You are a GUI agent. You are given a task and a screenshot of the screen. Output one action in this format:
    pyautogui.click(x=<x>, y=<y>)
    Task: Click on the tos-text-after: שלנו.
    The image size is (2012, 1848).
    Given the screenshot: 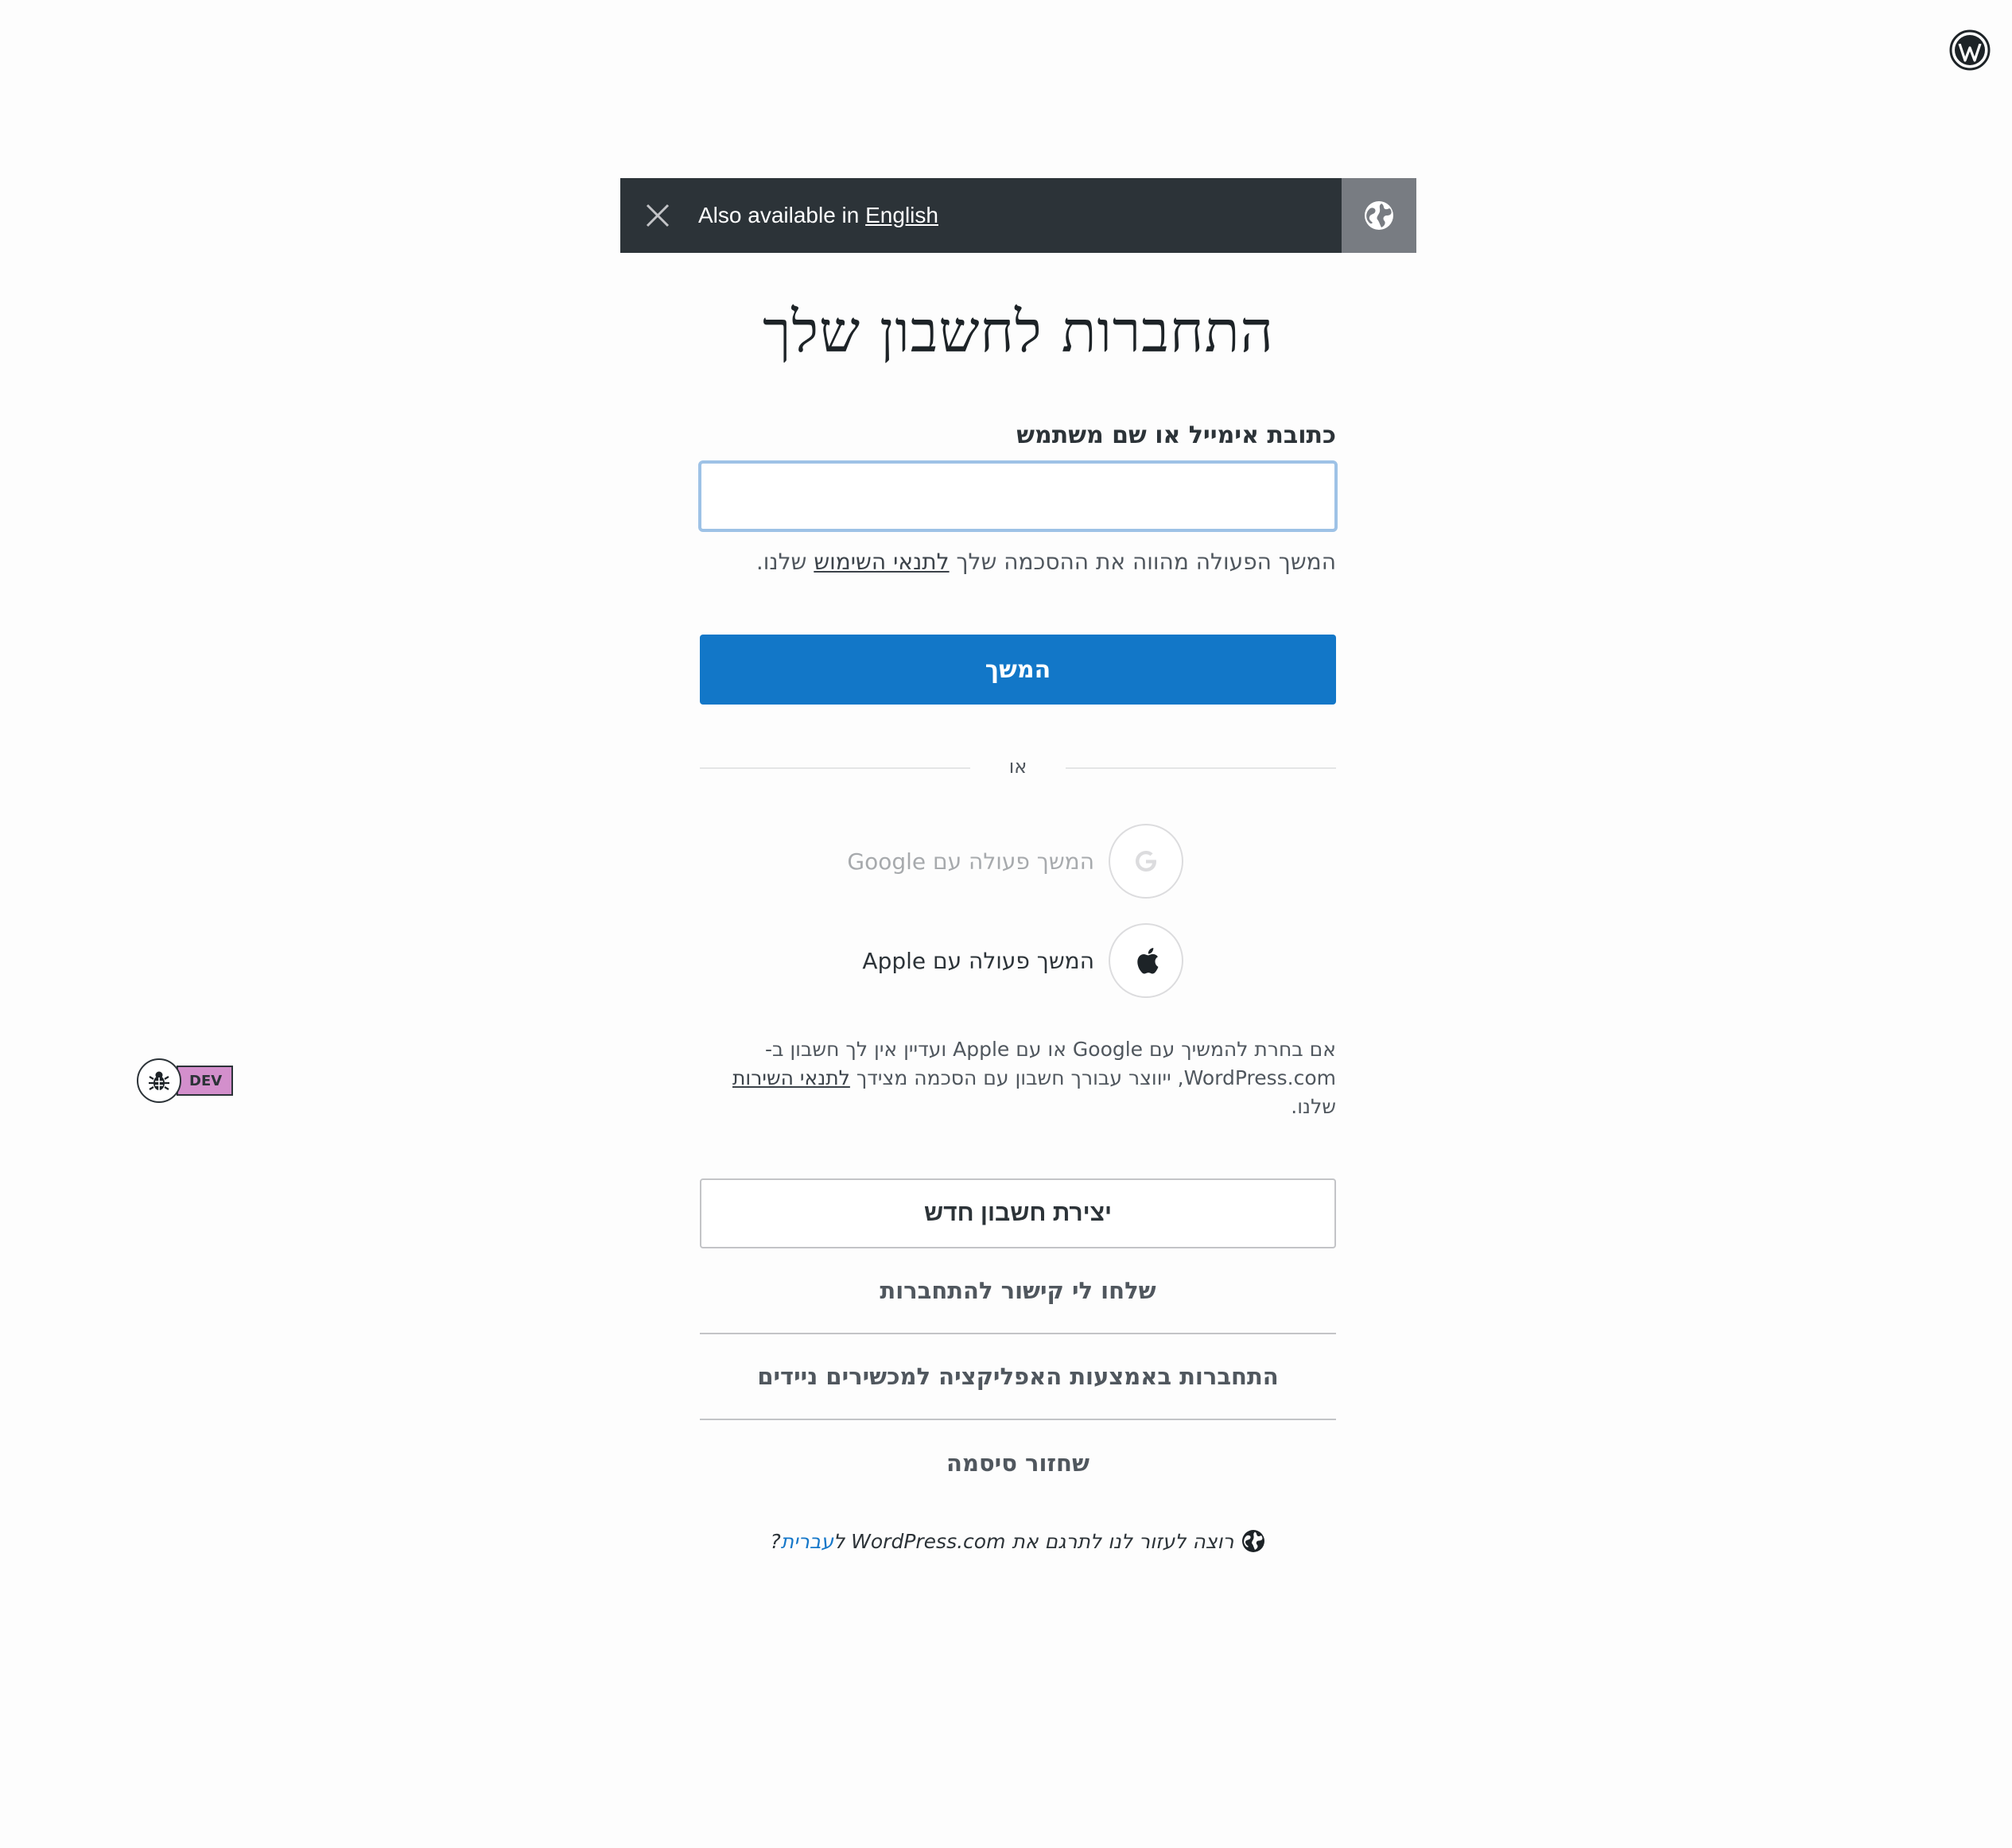 What is the action you would take?
    pyautogui.click(x=784, y=562)
    